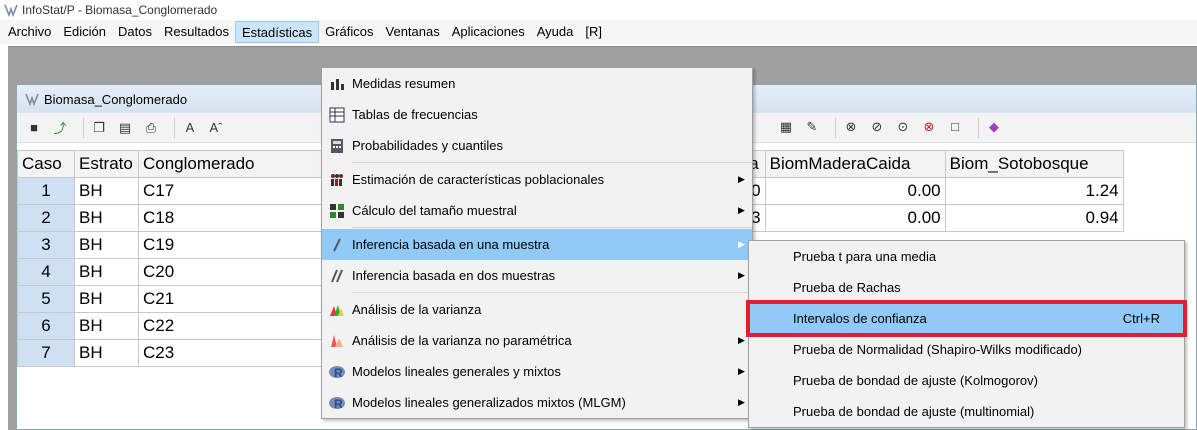 Image resolution: width=1197 pixels, height=430 pixels. What do you see at coordinates (855, 164) in the screenshot?
I see `column-header-biommaderacaida: BiomMaderaCaida` at bounding box center [855, 164].